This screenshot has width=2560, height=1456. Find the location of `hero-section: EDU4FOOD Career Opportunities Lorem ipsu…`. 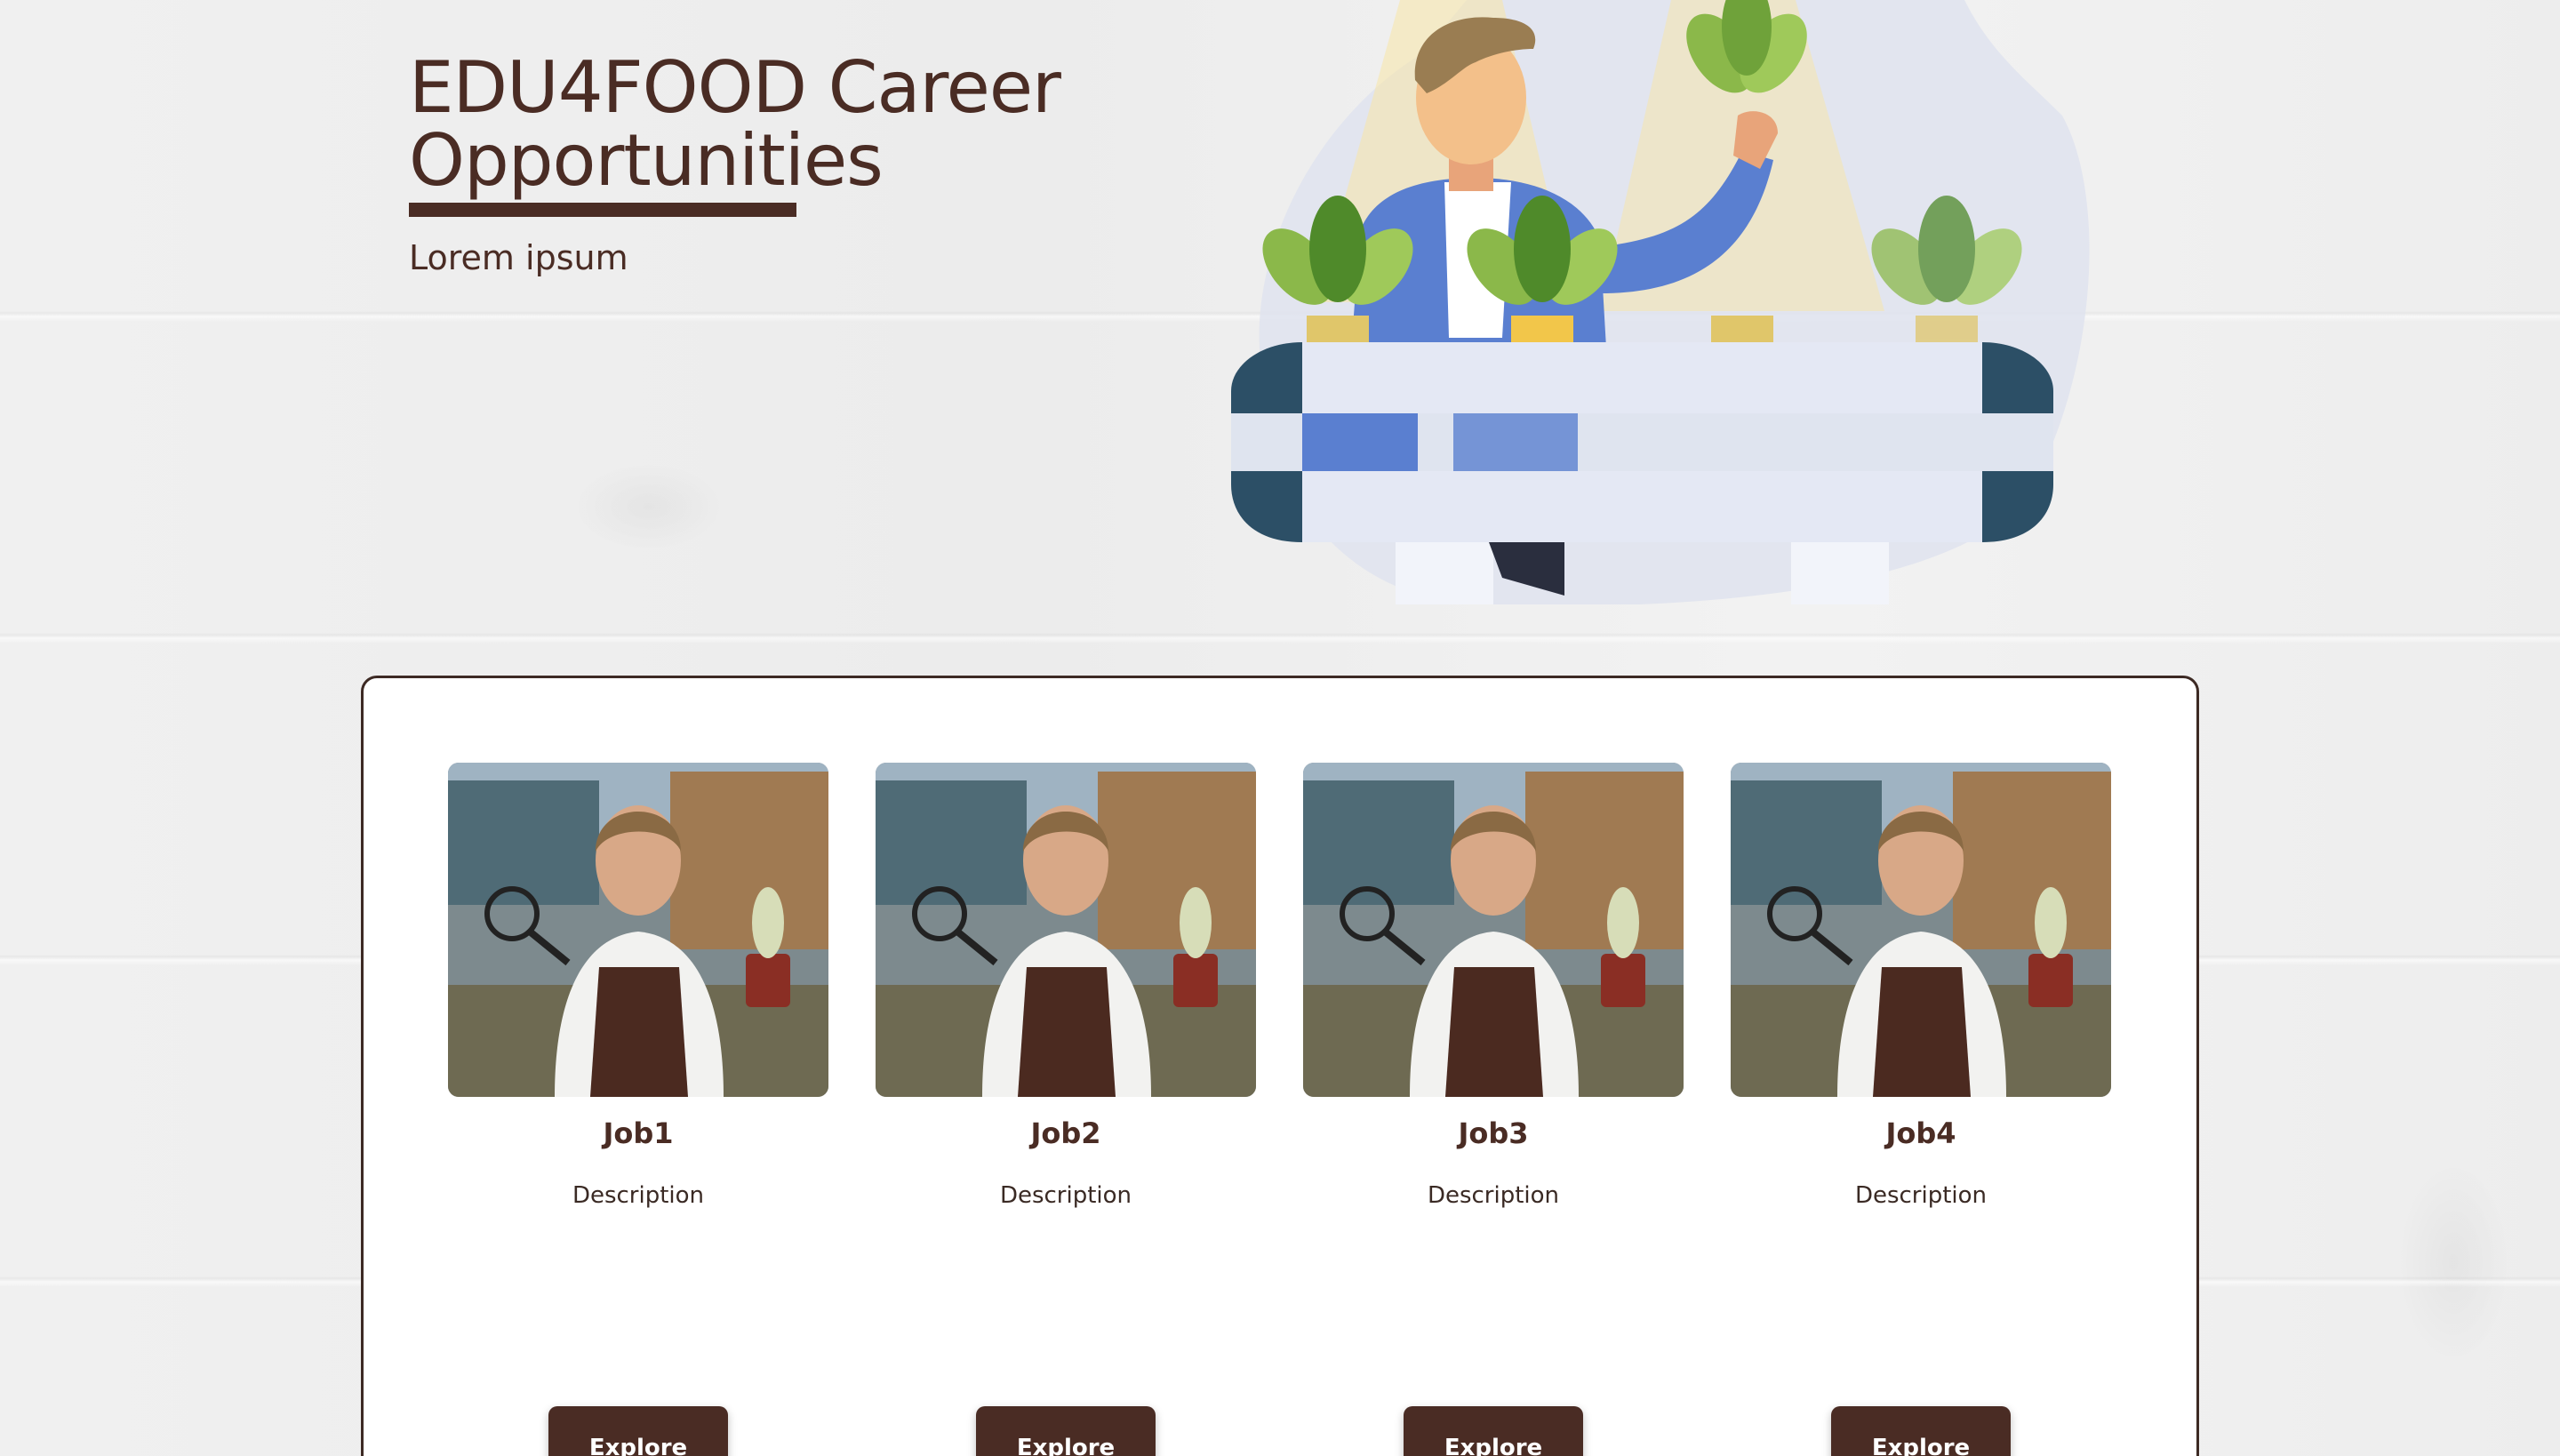

hero-section: EDU4FOOD Career Opportunities Lorem ipsu… is located at coordinates (735, 161).